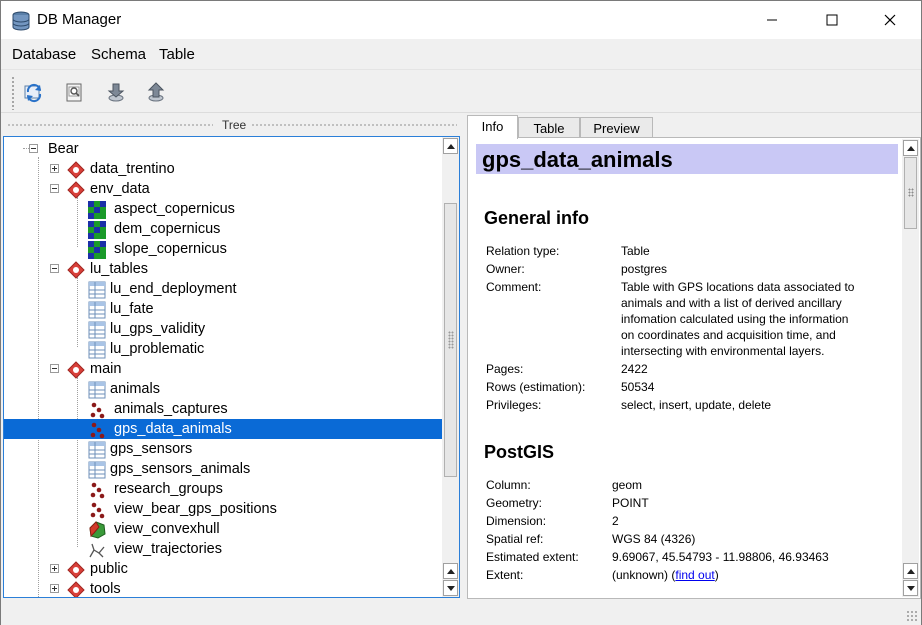  I want to click on dock-grip-right, so click(354, 125).